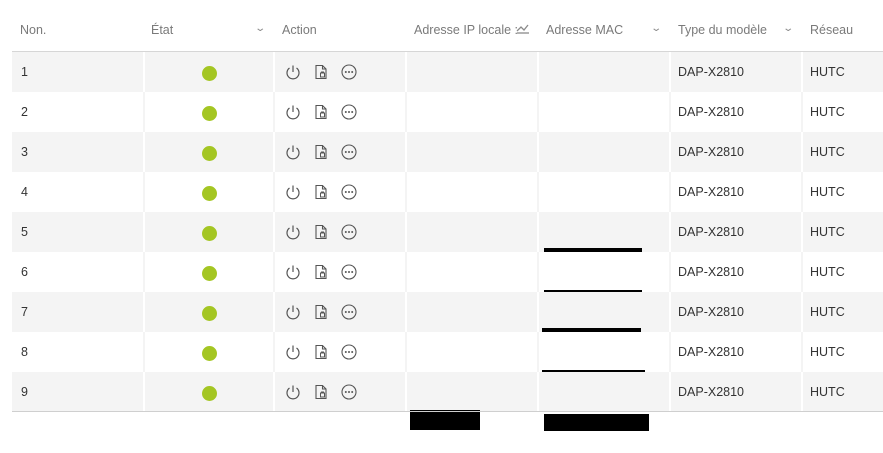 This screenshot has width=883, height=453. What do you see at coordinates (24, 112) in the screenshot?
I see `row-number: 2` at bounding box center [24, 112].